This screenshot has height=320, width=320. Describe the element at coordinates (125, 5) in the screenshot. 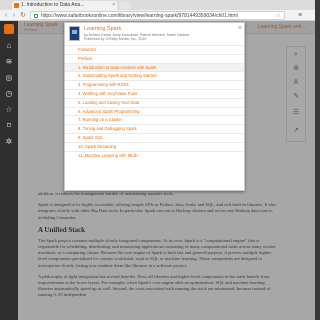

I see `new-tab-button` at that location.